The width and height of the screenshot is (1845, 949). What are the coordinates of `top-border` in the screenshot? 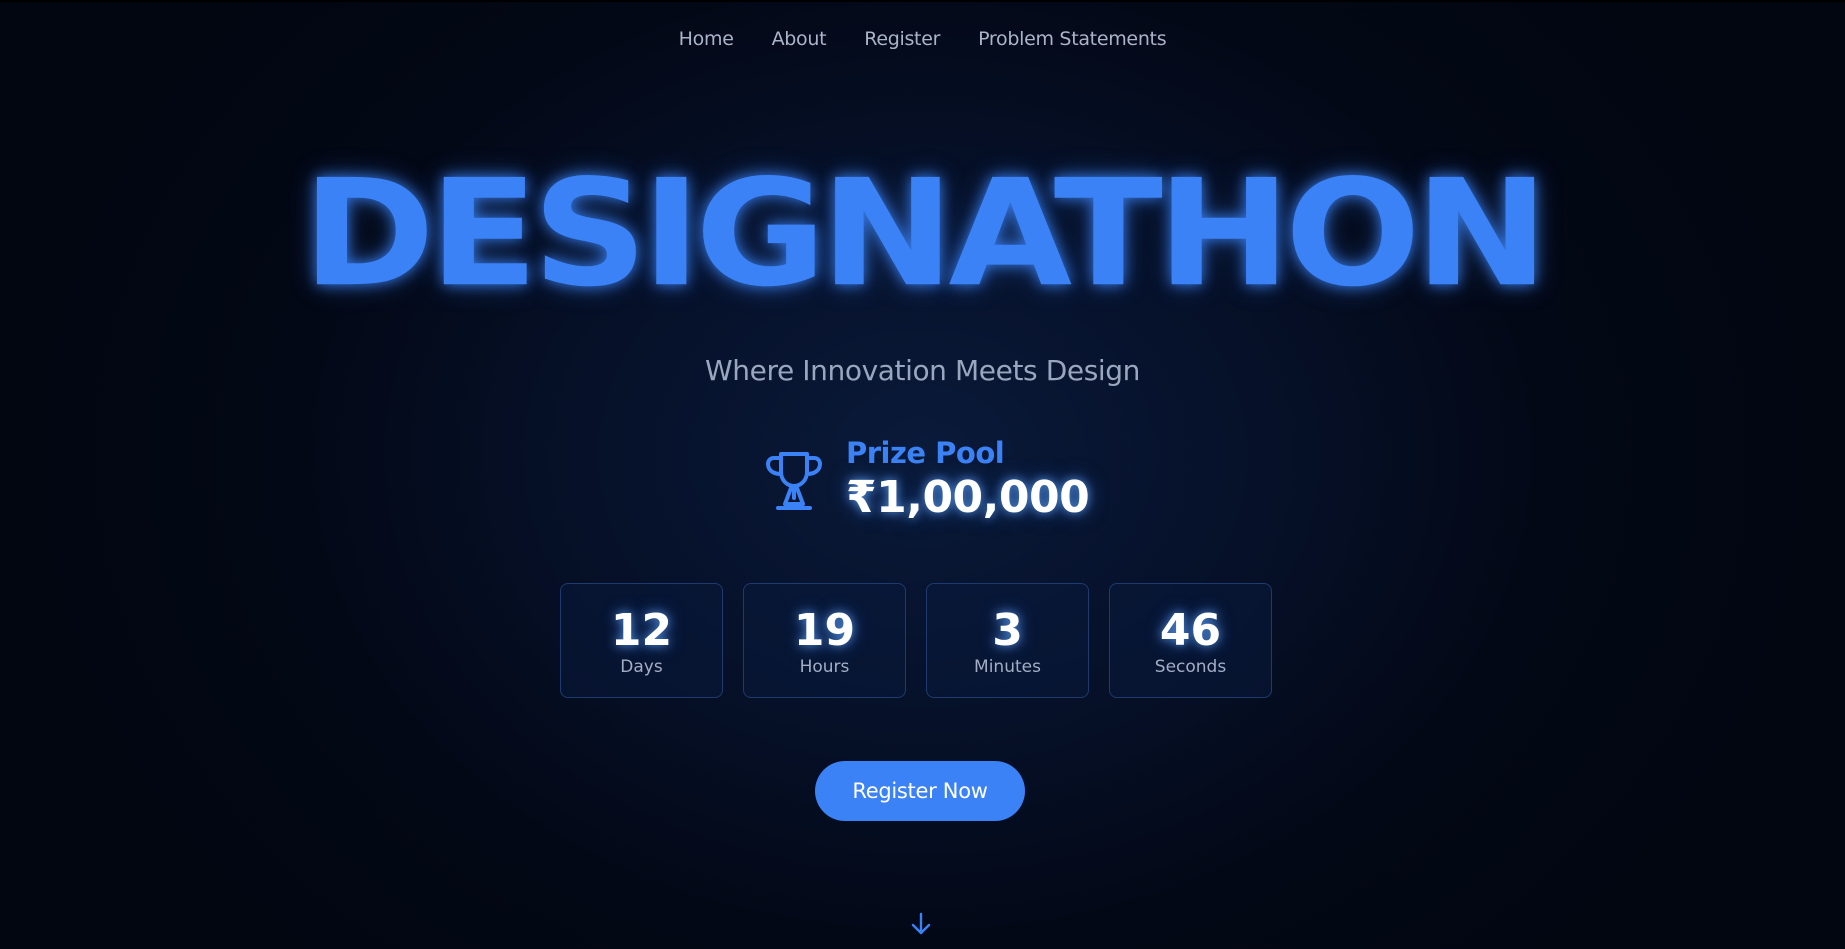 It's located at (922, 1).